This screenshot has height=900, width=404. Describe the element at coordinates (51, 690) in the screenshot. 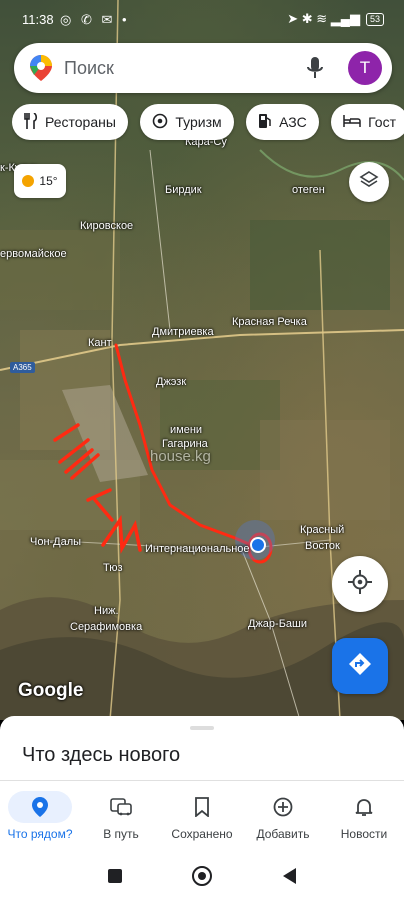

I see `google-logo: Google` at that location.